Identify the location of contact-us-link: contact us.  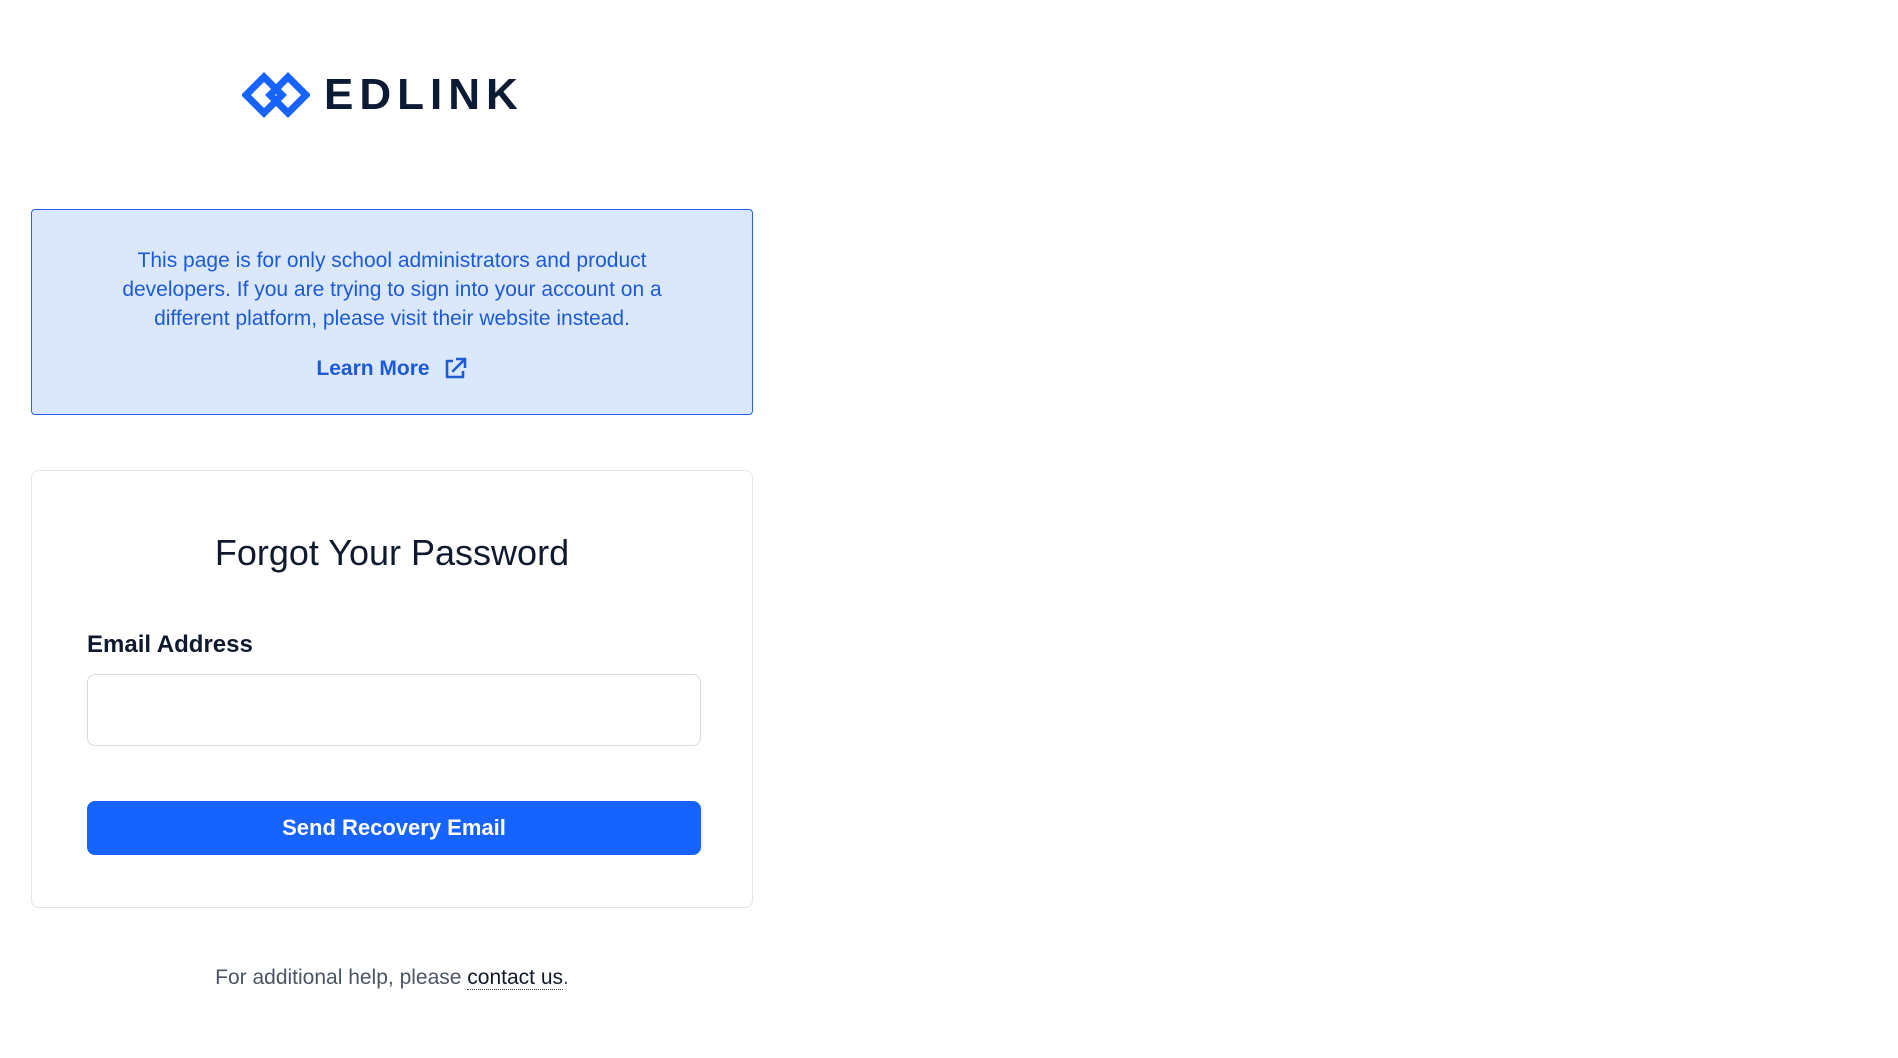
(515, 978).